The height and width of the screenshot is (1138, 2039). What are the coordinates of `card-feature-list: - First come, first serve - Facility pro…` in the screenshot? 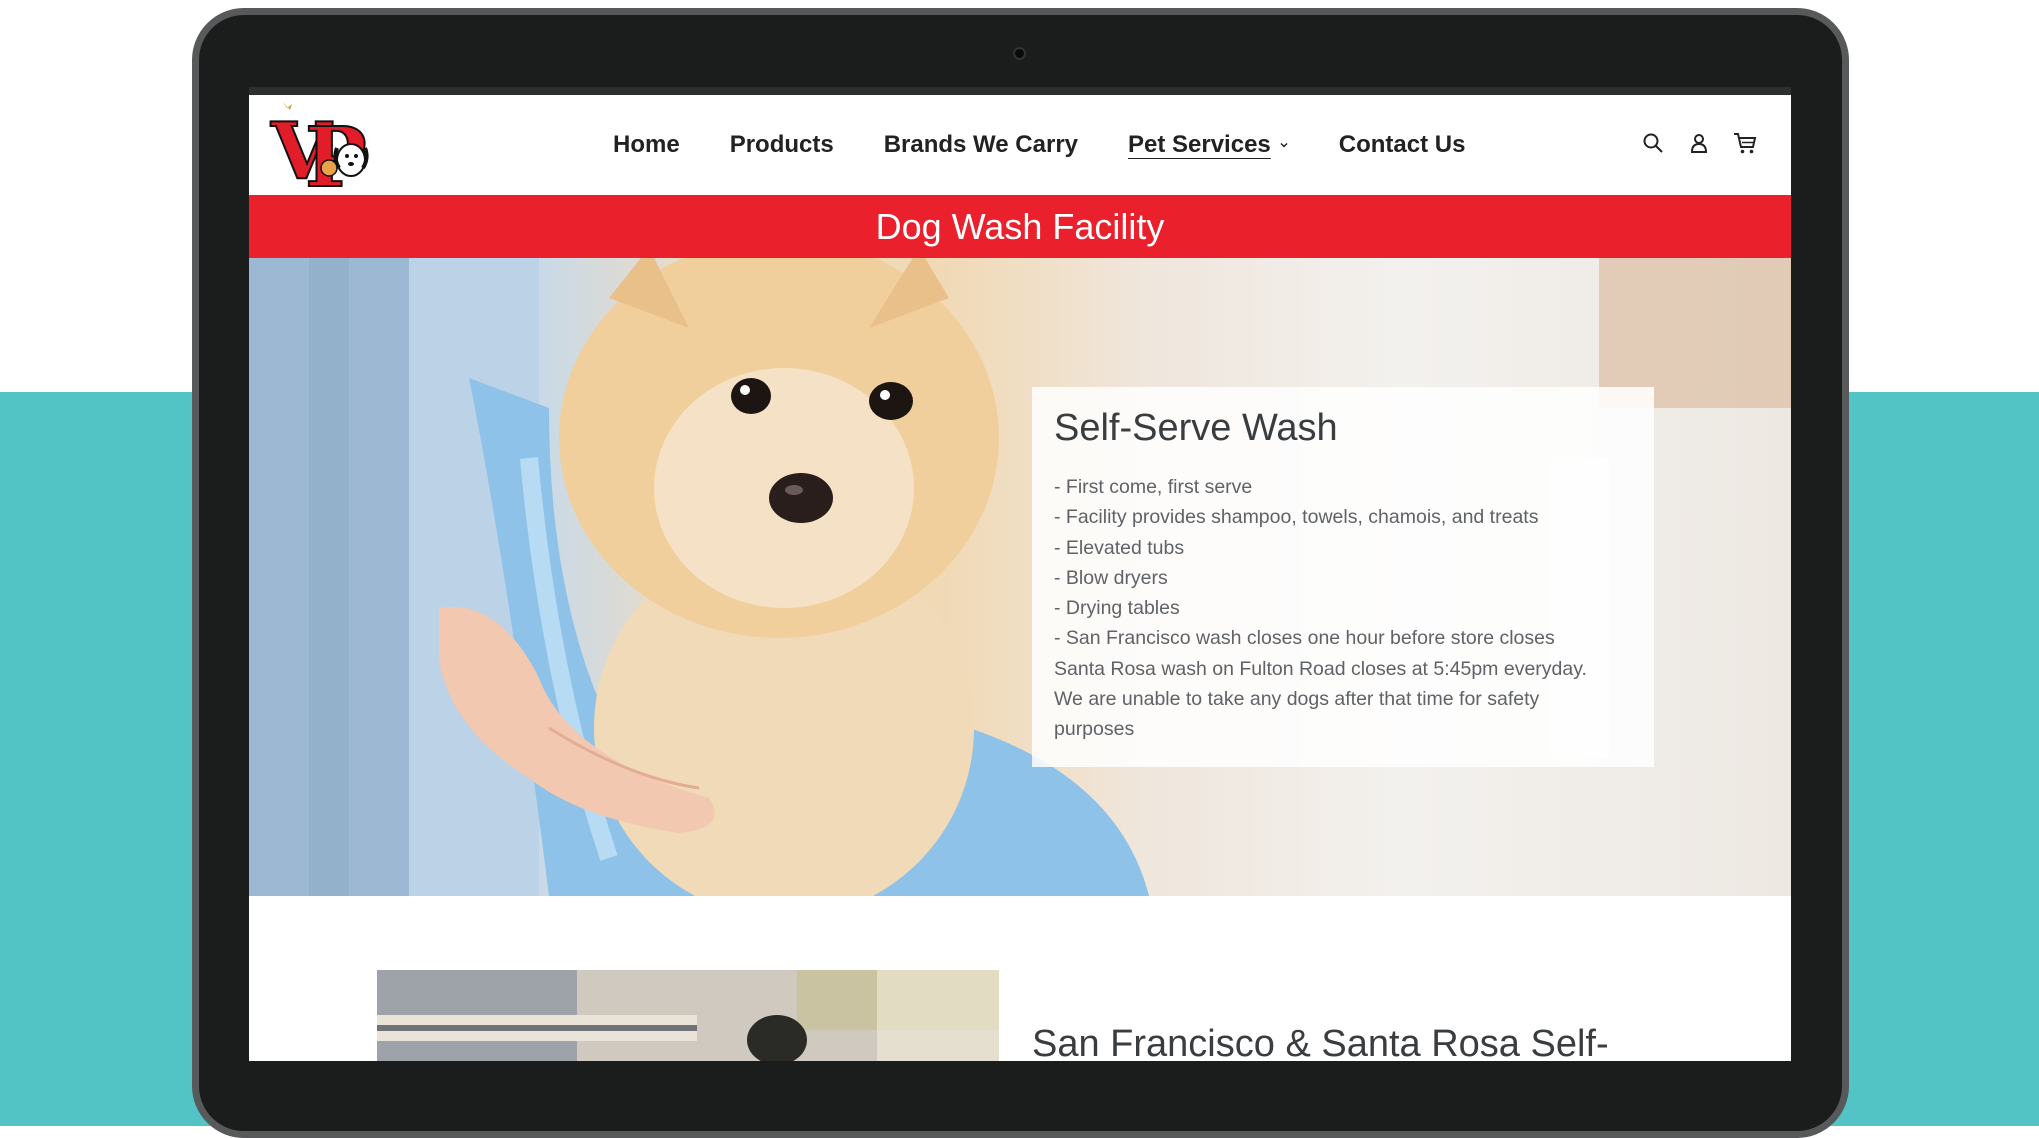 It's located at (1343, 608).